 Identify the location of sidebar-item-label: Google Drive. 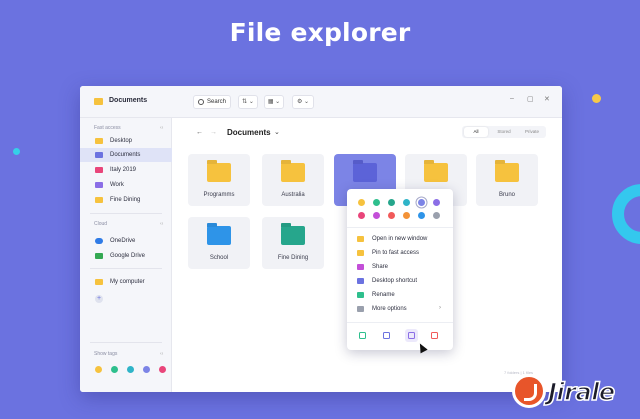
(128, 256).